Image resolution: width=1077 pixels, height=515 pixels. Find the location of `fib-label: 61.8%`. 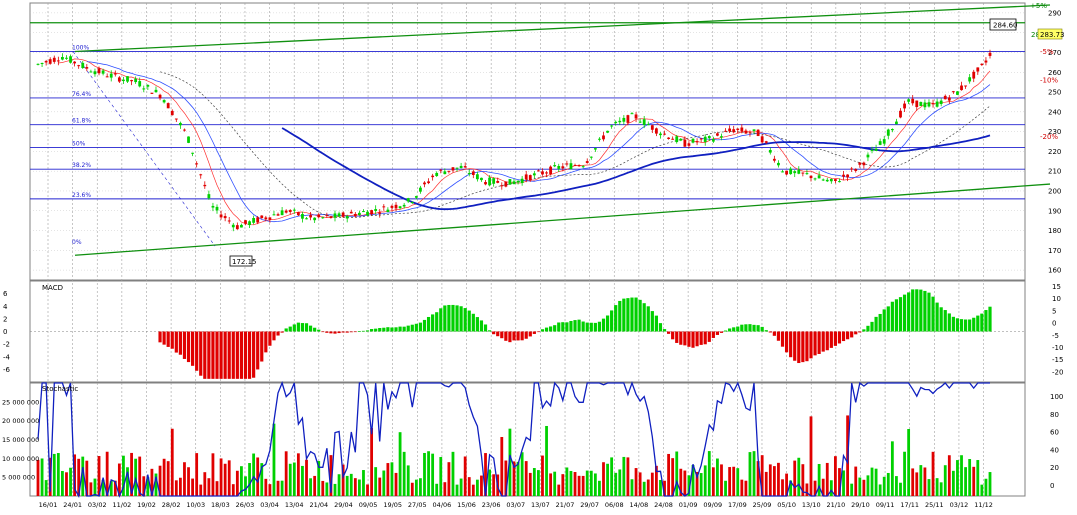

fib-label: 61.8% is located at coordinates (81, 121).